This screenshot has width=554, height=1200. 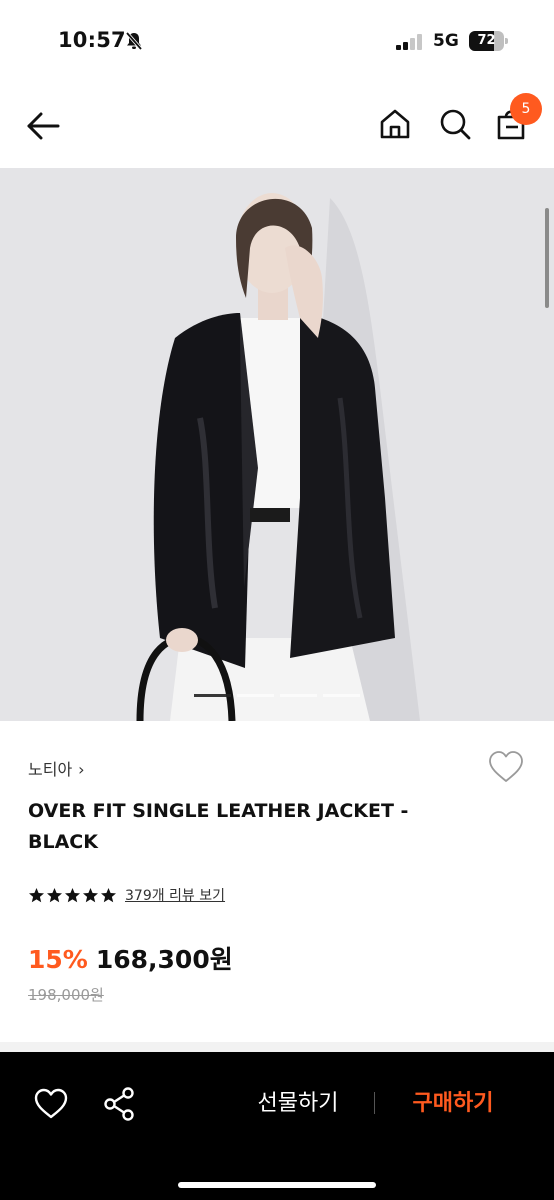 What do you see at coordinates (164, 959) in the screenshot?
I see `sale-price: 168,300원` at bounding box center [164, 959].